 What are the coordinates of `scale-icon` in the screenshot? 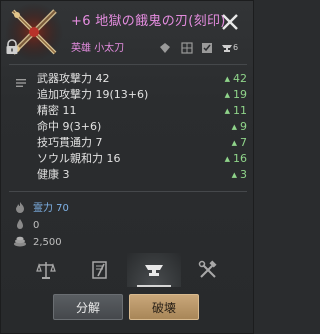 It's located at (46, 270).